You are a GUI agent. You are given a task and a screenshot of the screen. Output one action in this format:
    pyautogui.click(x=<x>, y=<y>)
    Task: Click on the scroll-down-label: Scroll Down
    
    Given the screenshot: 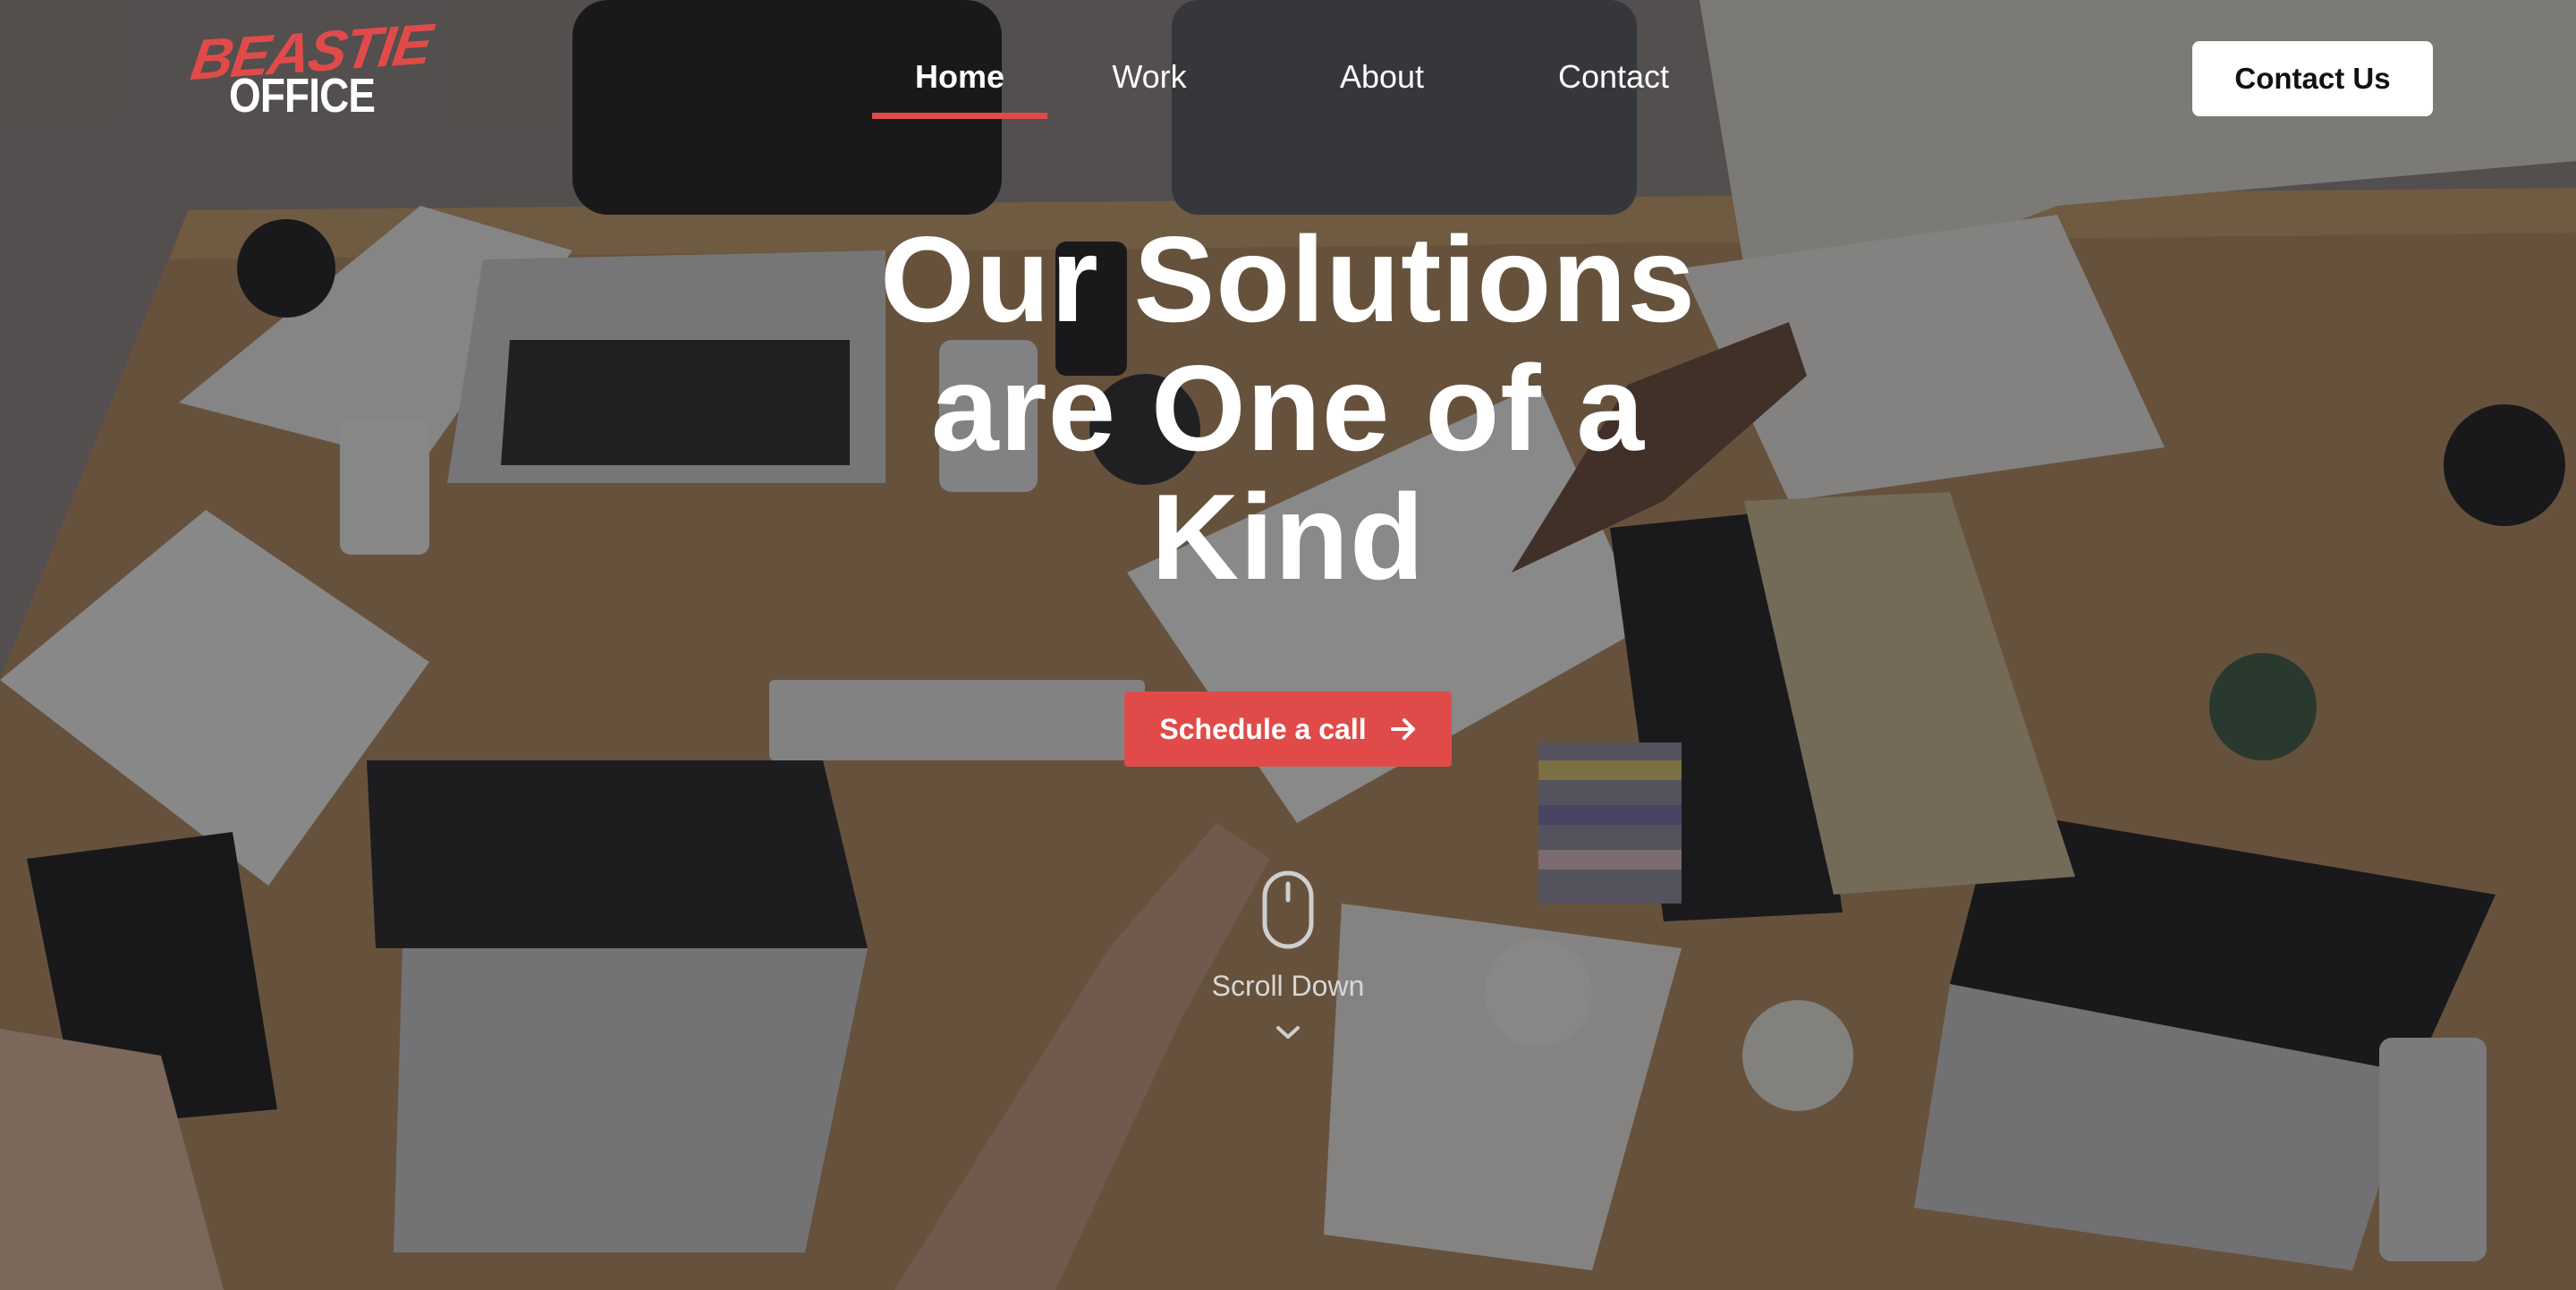 What is the action you would take?
    pyautogui.click(x=1288, y=986)
    